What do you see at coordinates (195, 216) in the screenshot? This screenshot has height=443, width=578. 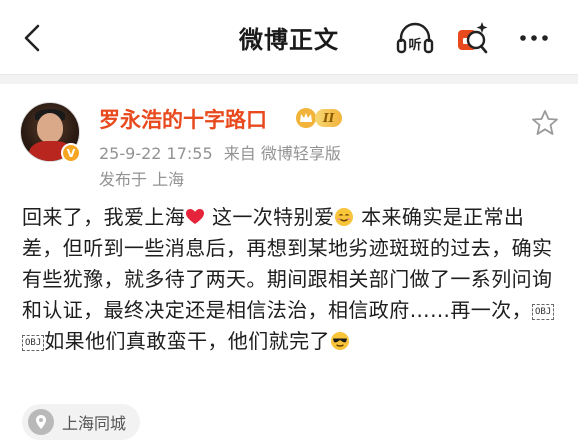 I see `heart-emoji-icon` at bounding box center [195, 216].